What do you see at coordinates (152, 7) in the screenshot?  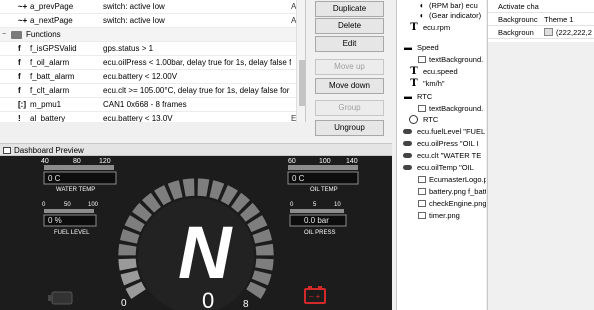 I see `list-item: ~+ a_prevPage switch: active low A` at bounding box center [152, 7].